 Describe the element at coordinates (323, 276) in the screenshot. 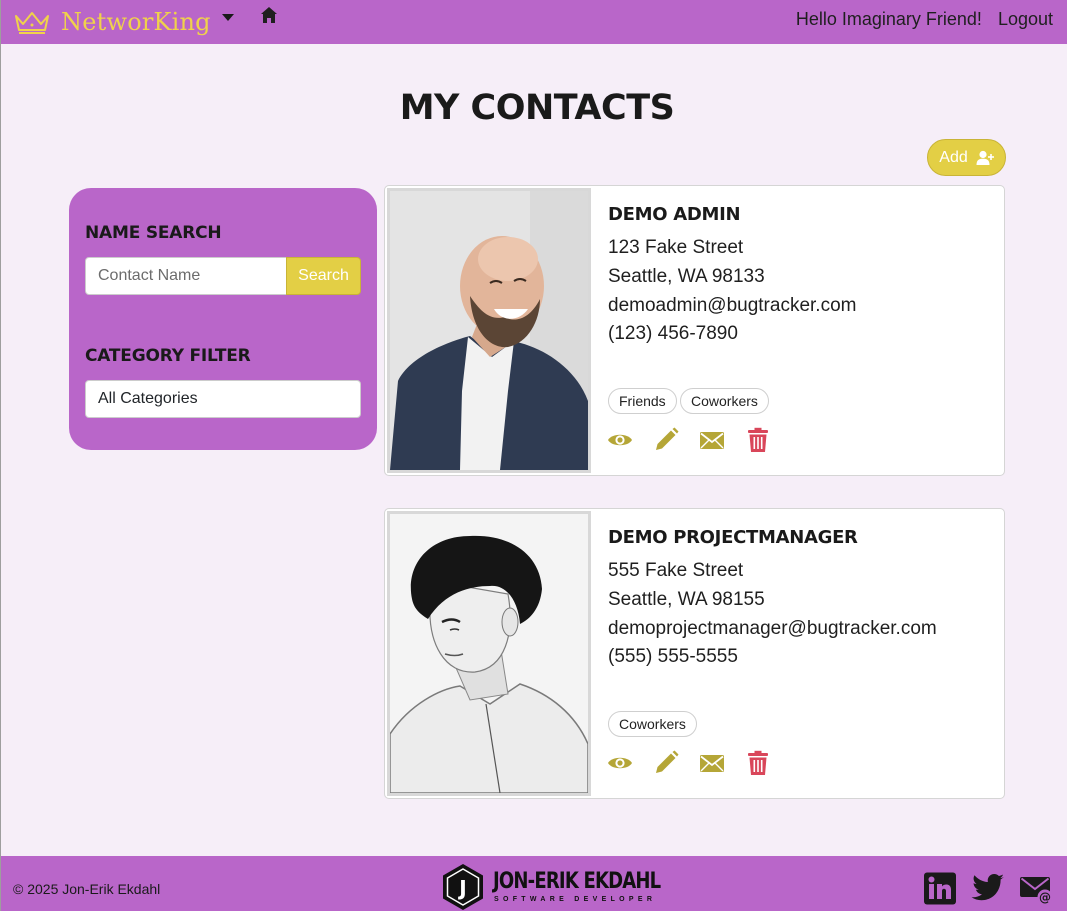

I see `search-button: Search` at that location.